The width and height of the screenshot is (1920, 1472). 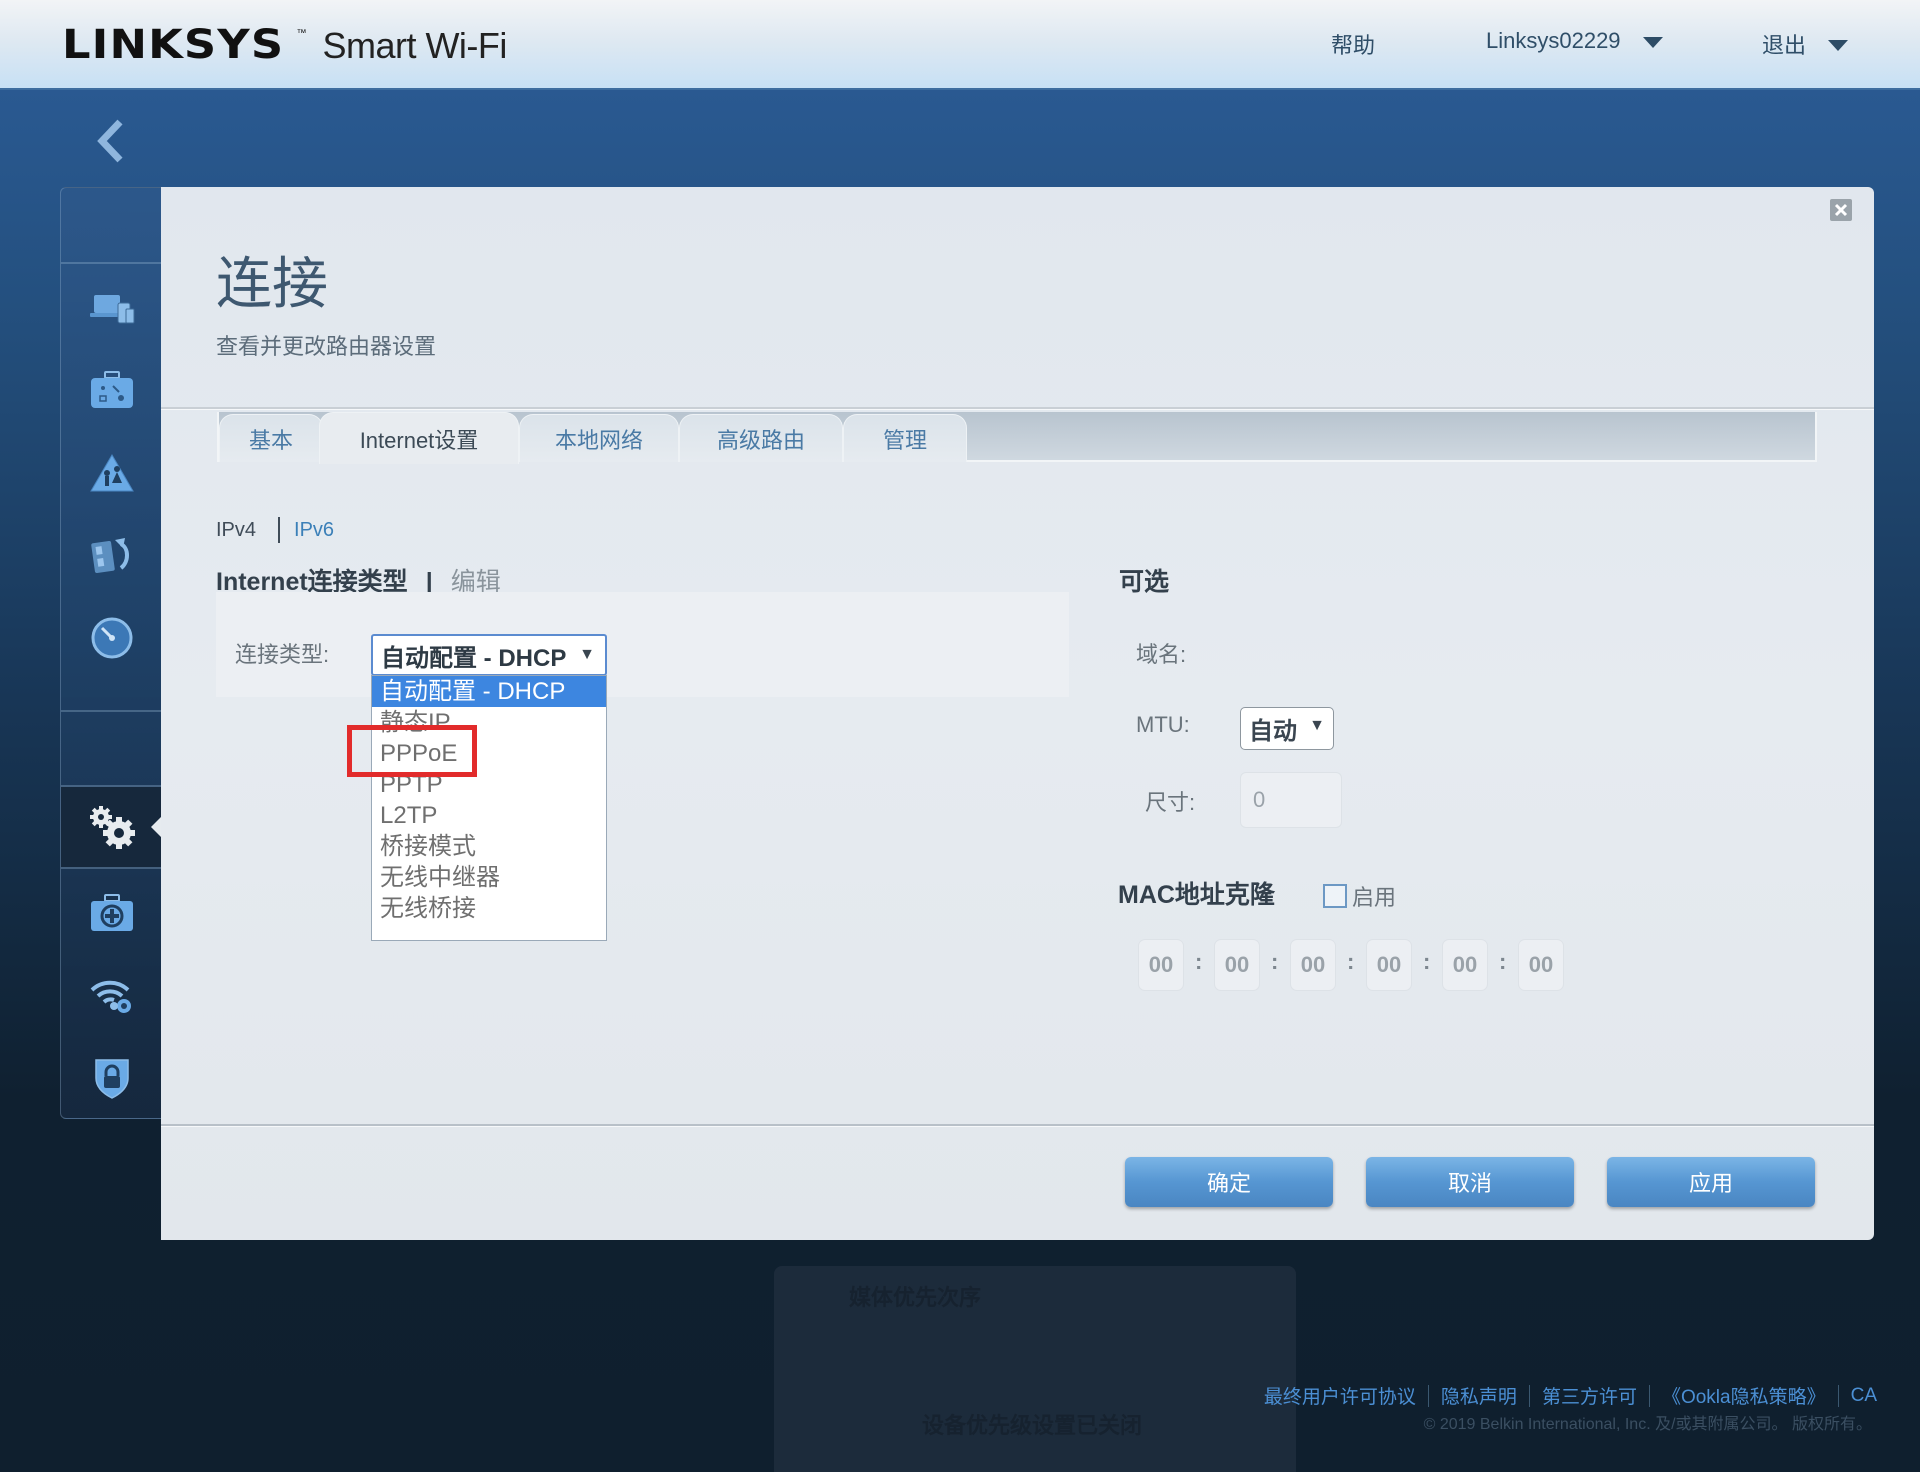 I want to click on chevron-left-icon, so click(x=110, y=141).